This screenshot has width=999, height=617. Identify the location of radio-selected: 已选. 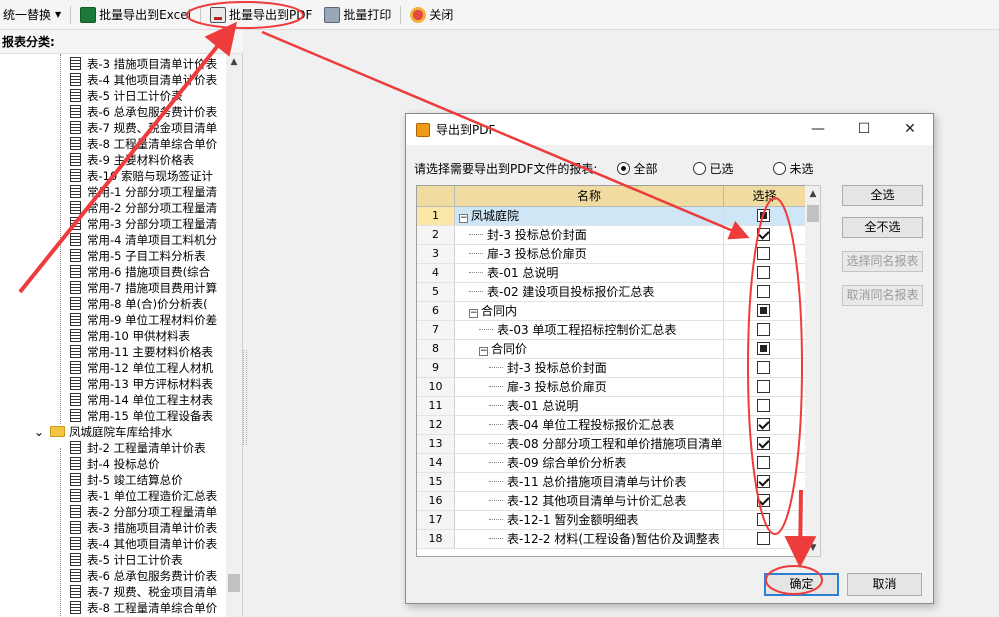
(713, 168).